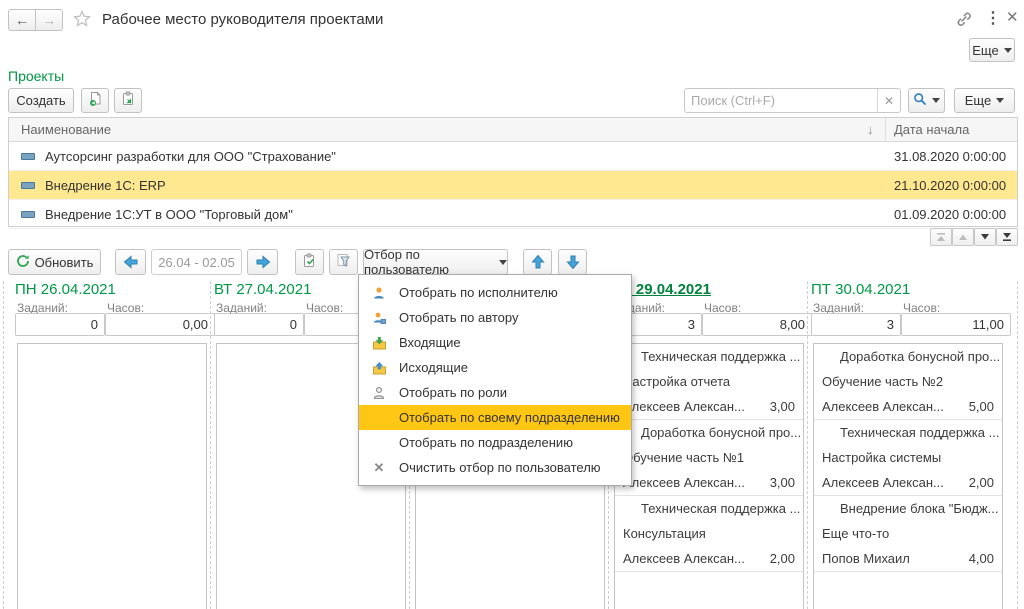  Describe the element at coordinates (1007, 237) in the screenshot. I see `scroll-last-button` at that location.